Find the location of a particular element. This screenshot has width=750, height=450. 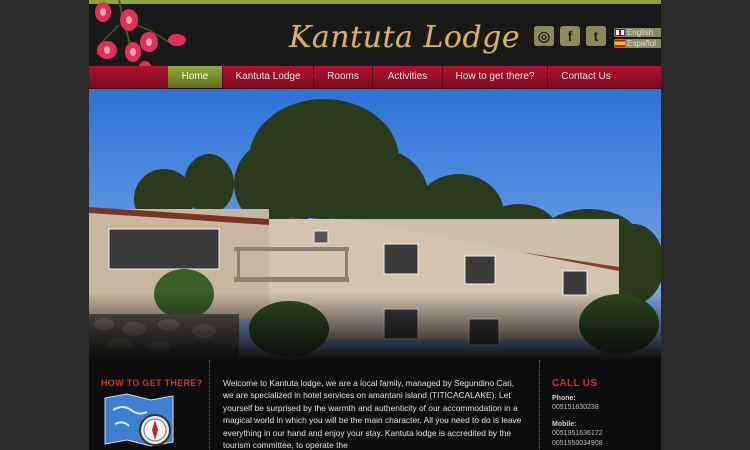

mobile-number-2: 0051950034908 is located at coordinates (577, 443).